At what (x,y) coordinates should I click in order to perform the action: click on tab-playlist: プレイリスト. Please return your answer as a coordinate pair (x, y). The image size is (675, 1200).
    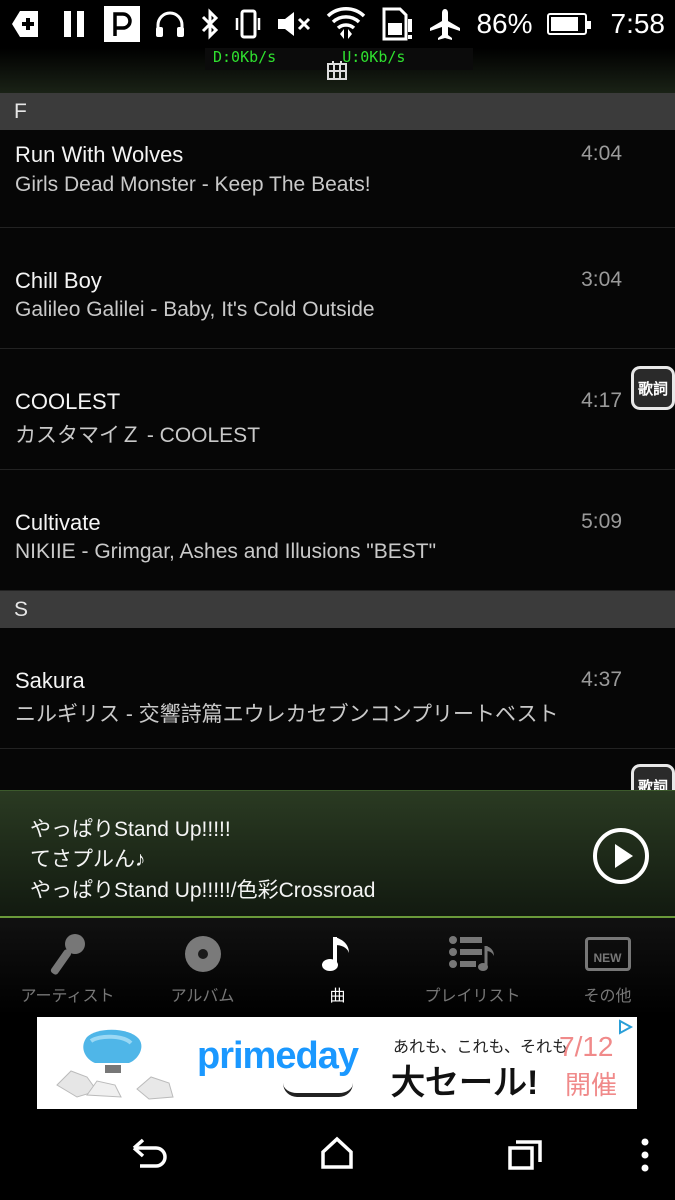
    Looking at the image, I should click on (472, 967).